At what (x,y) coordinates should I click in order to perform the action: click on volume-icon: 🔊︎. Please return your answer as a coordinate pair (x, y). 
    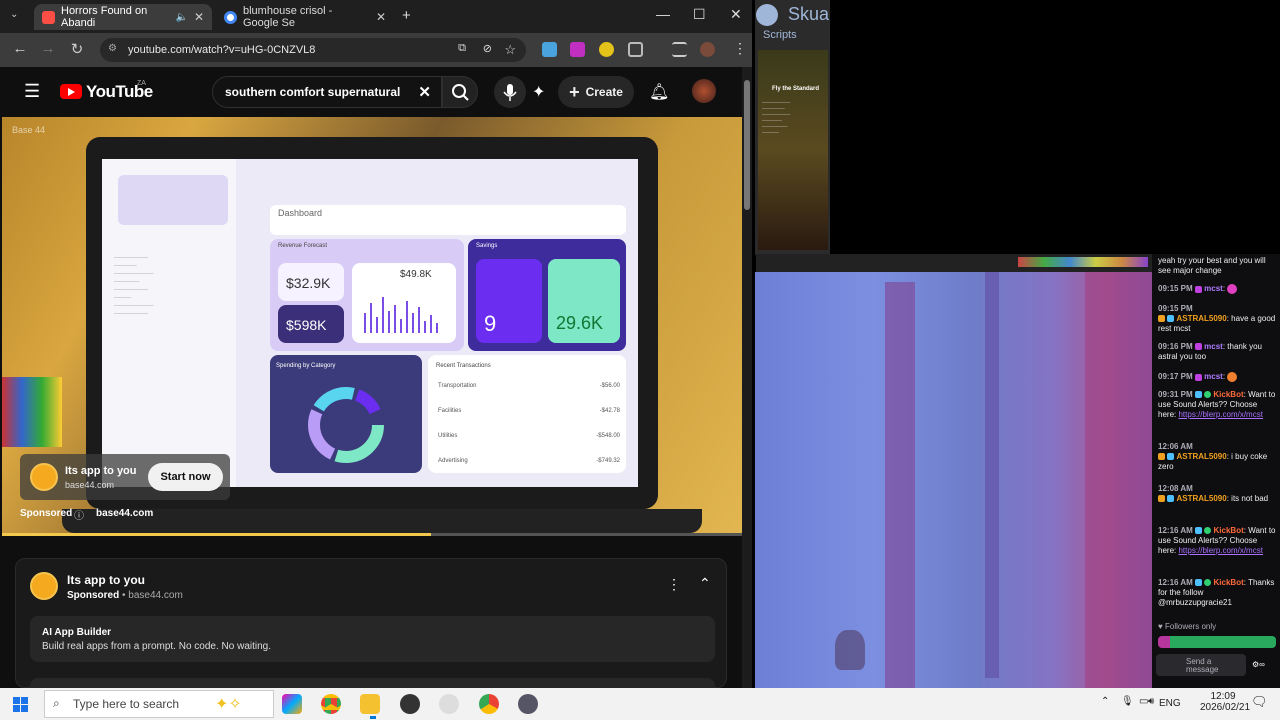
    Looking at the image, I should click on (1151, 701).